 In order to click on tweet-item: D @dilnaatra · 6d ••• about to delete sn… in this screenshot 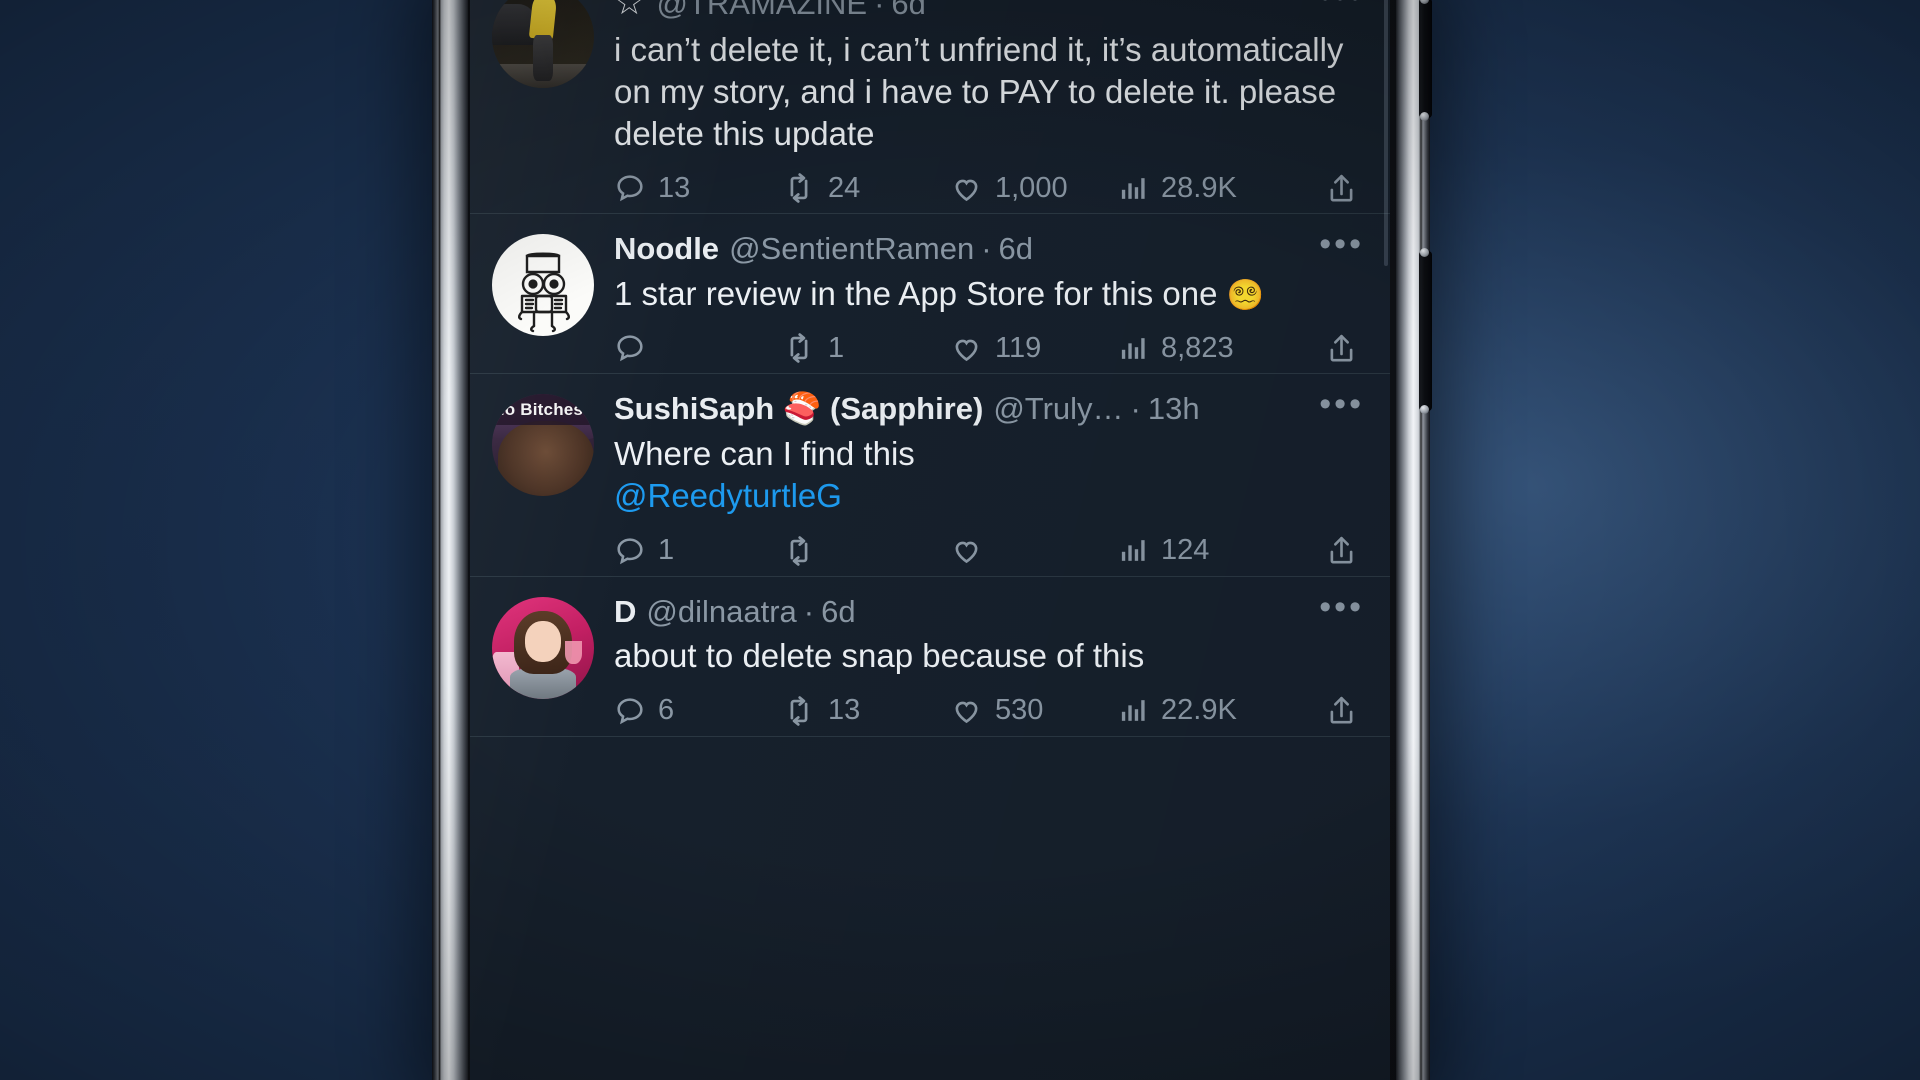, I will do `click(930, 657)`.